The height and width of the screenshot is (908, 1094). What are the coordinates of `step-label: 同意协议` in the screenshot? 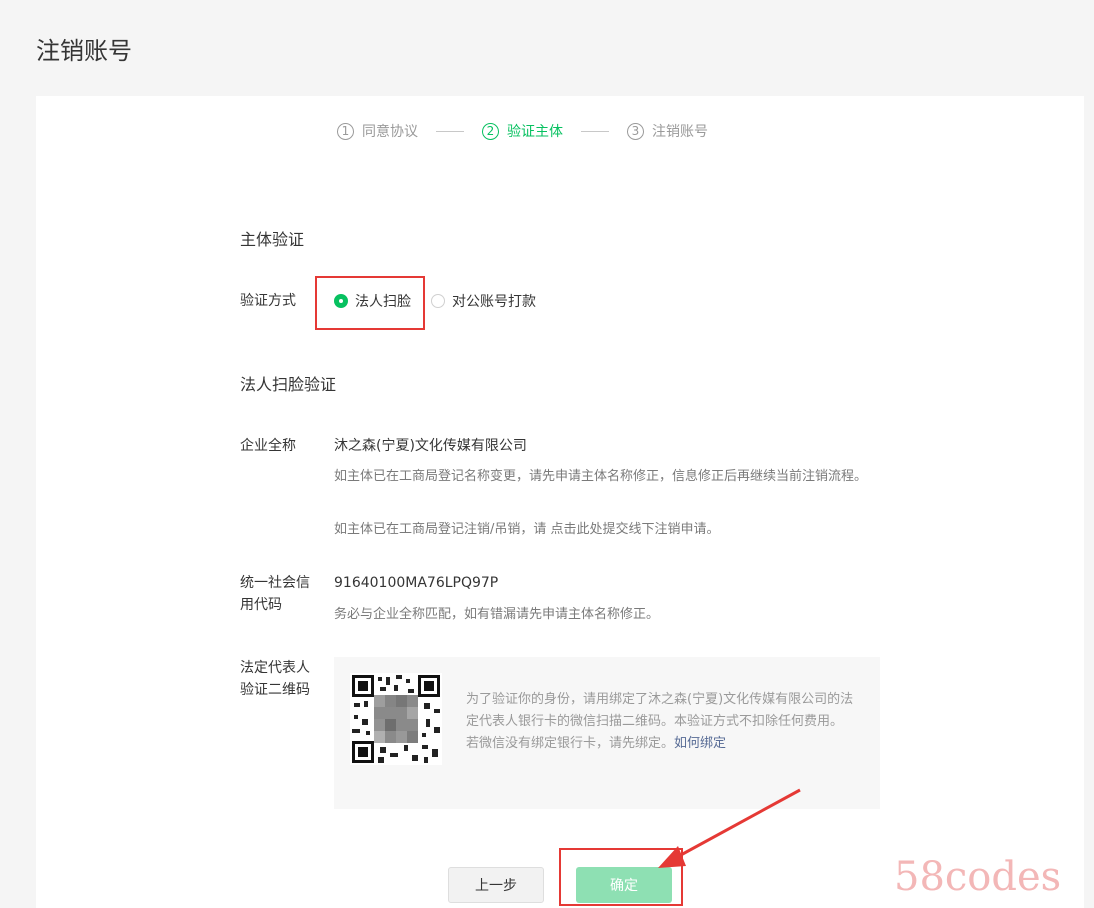 It's located at (390, 132).